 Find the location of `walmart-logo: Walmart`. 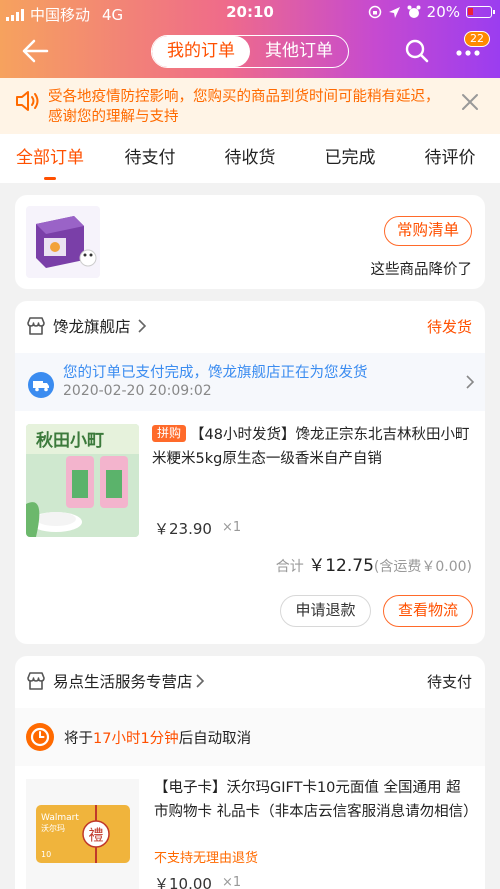

walmart-logo: Walmart is located at coordinates (60, 818).